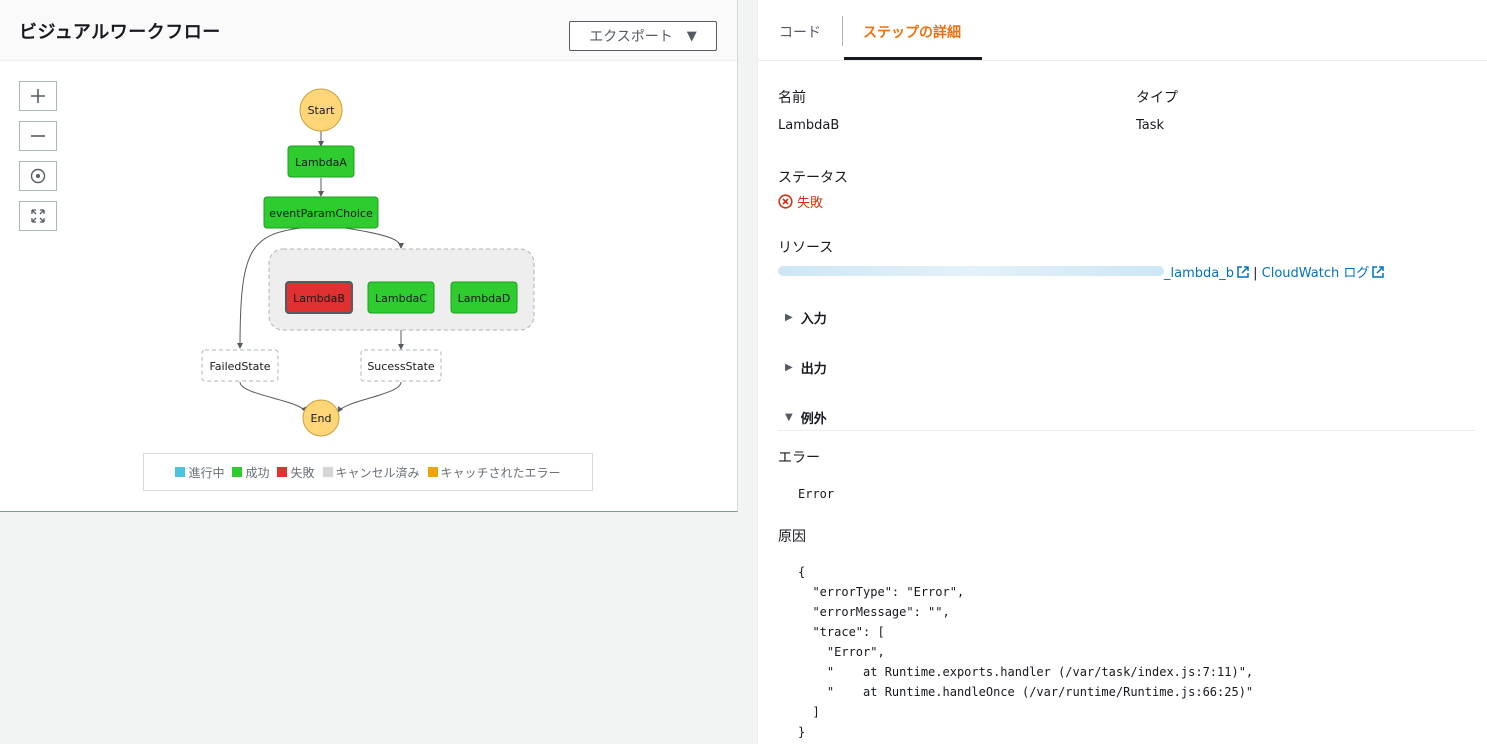 This screenshot has height=744, width=1487. What do you see at coordinates (842, 31) in the screenshot?
I see `tab-divider` at bounding box center [842, 31].